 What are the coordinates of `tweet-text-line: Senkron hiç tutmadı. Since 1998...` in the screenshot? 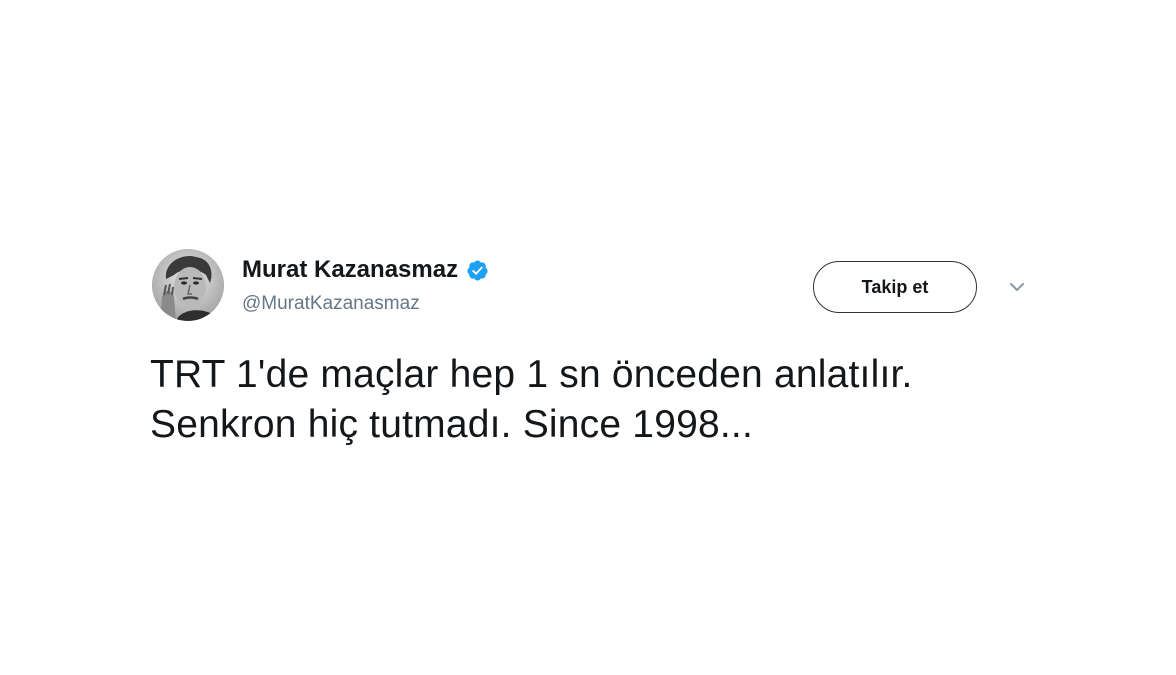 It's located at (451, 424).